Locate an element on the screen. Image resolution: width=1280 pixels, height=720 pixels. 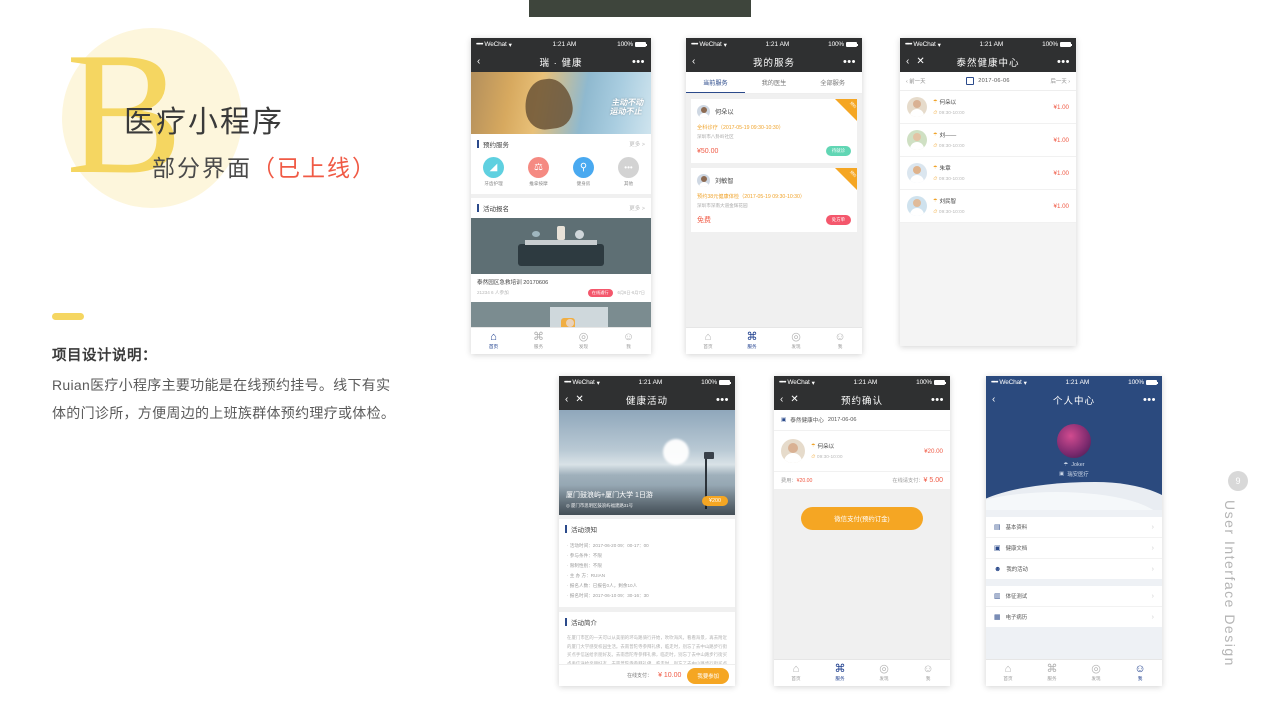
profile-username-row: ☂ Joker is located at coordinates (1074, 465).